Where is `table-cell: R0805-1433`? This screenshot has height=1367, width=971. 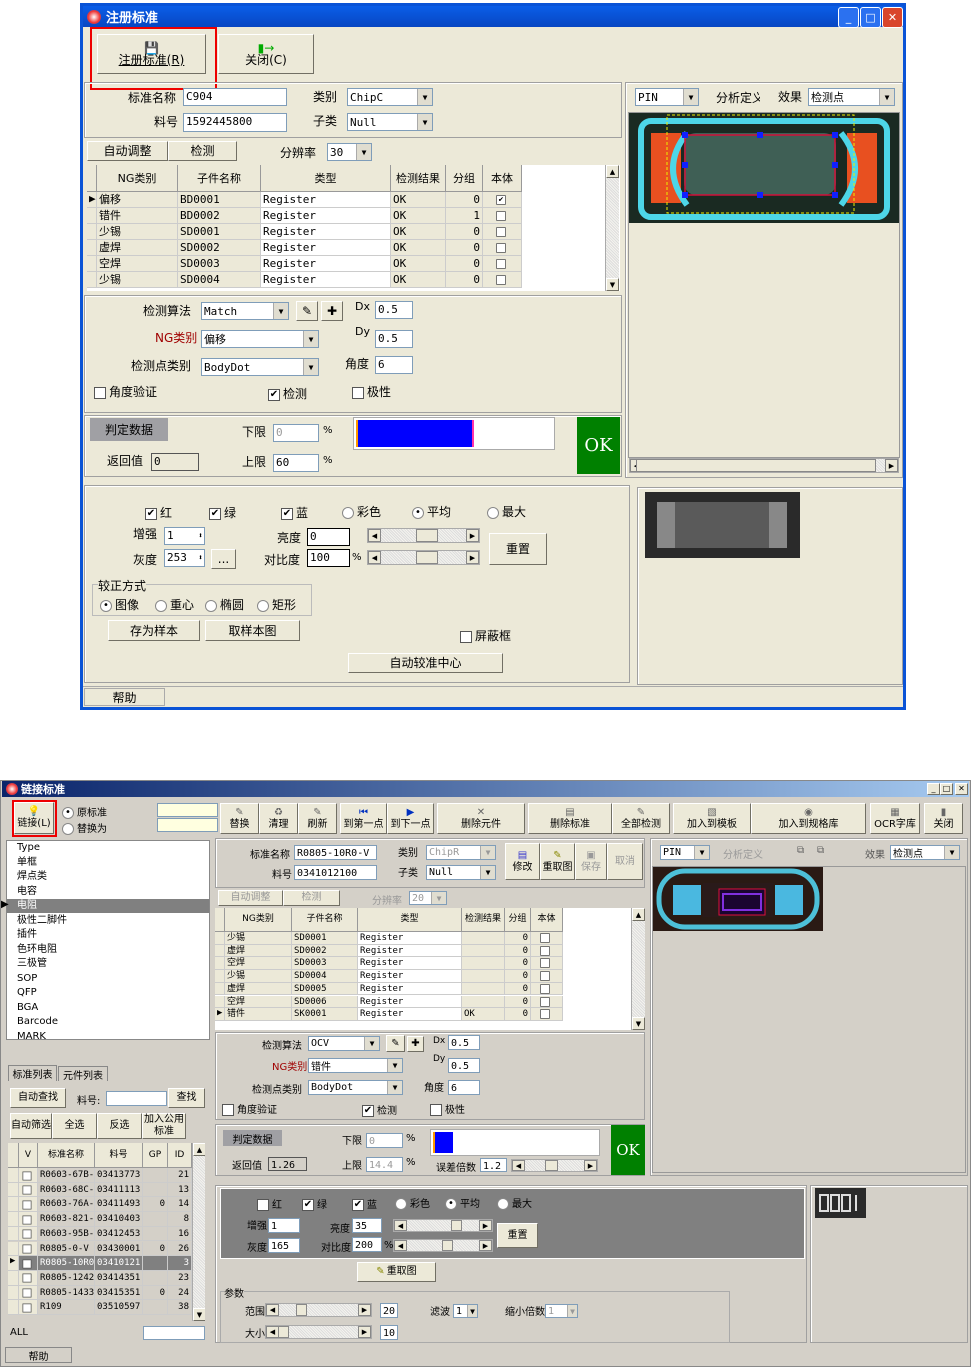 table-cell: R0805-1433 is located at coordinates (66, 1293).